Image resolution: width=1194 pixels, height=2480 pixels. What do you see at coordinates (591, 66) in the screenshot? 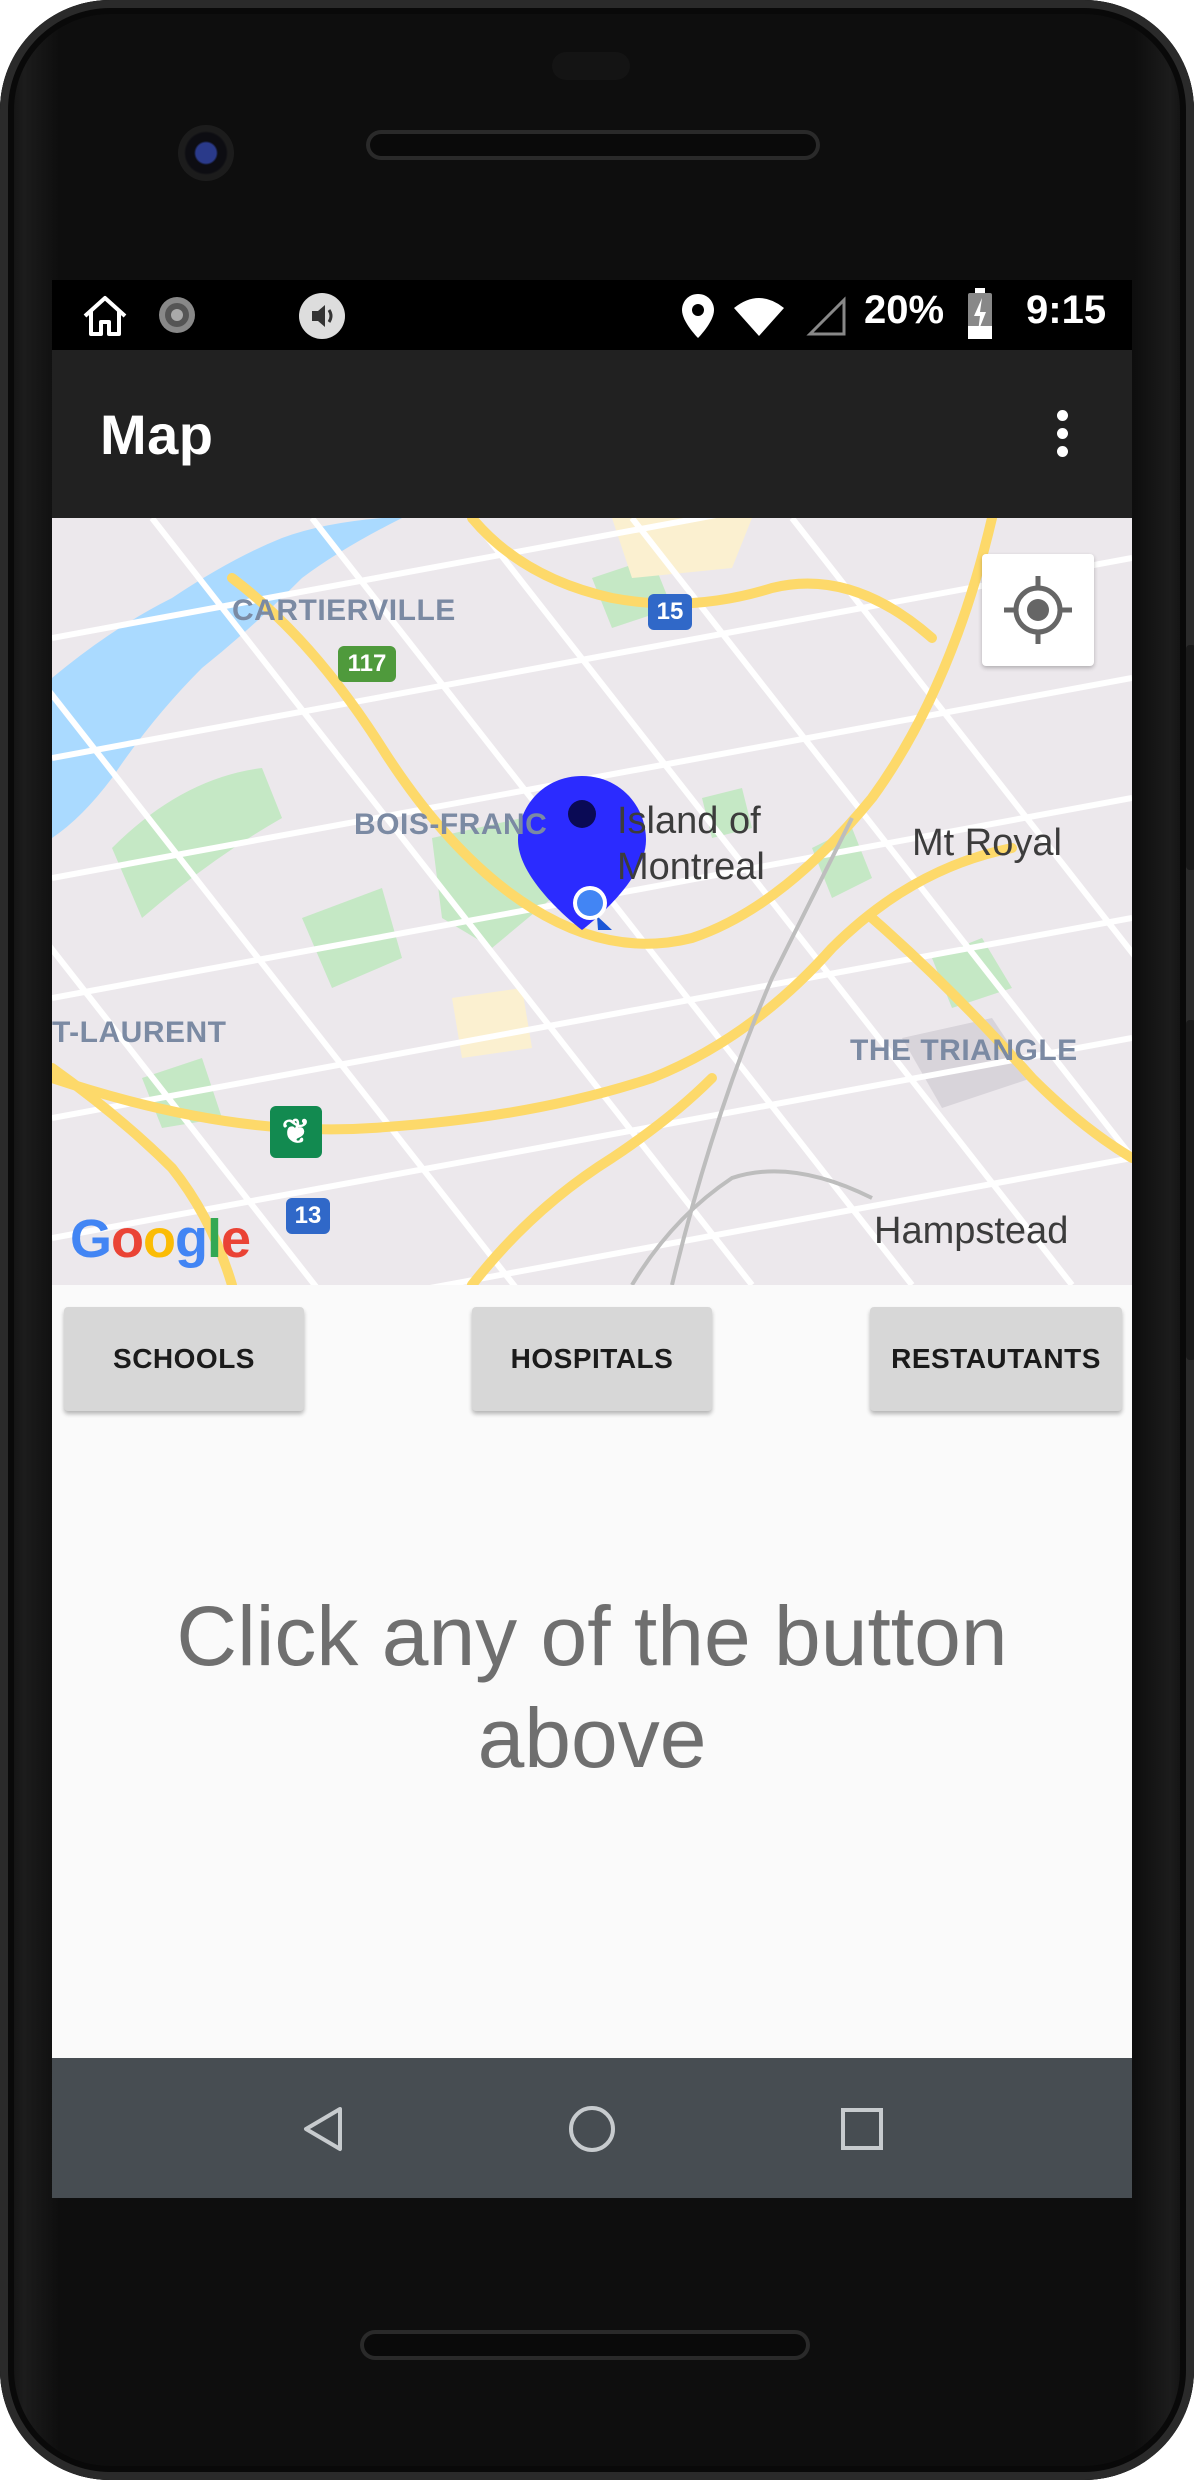
I see `sensor-pill` at bounding box center [591, 66].